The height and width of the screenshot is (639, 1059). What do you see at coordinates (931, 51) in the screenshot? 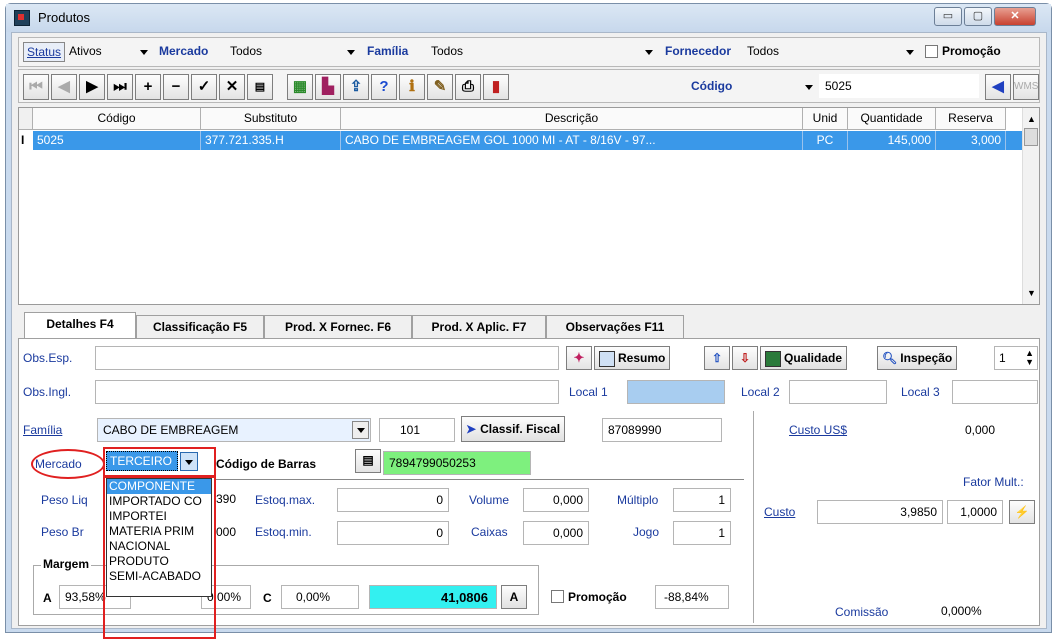
I see `promocao-checkbox` at bounding box center [931, 51].